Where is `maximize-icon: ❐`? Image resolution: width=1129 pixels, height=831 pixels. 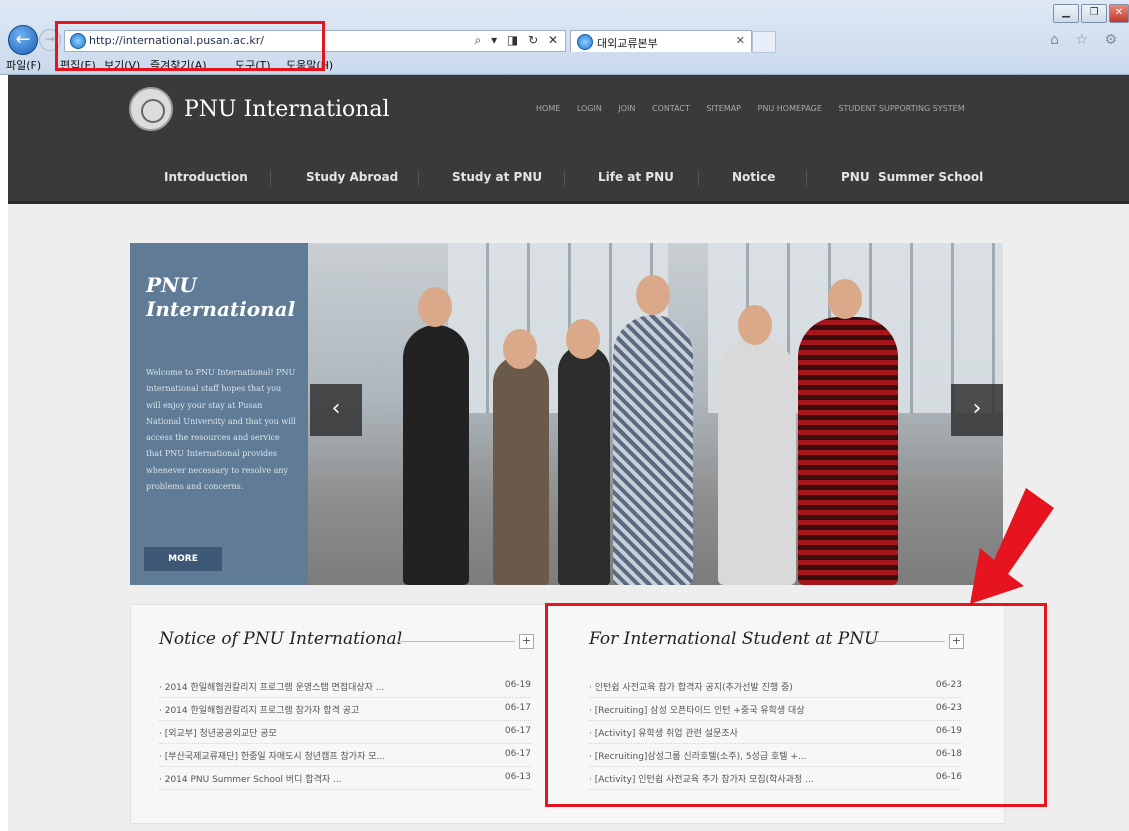 maximize-icon: ❐ is located at coordinates (1094, 13).